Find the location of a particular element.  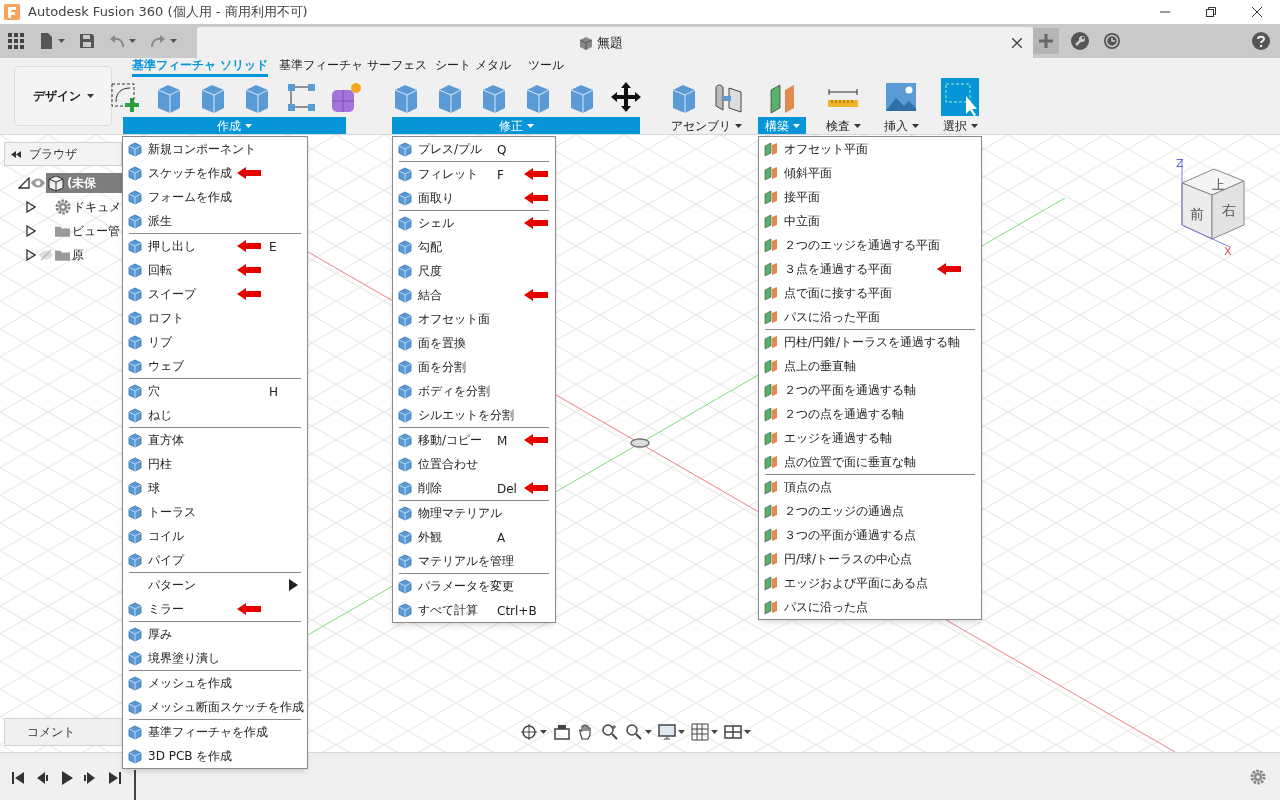

menu-item: 派生 is located at coordinates (215, 221).